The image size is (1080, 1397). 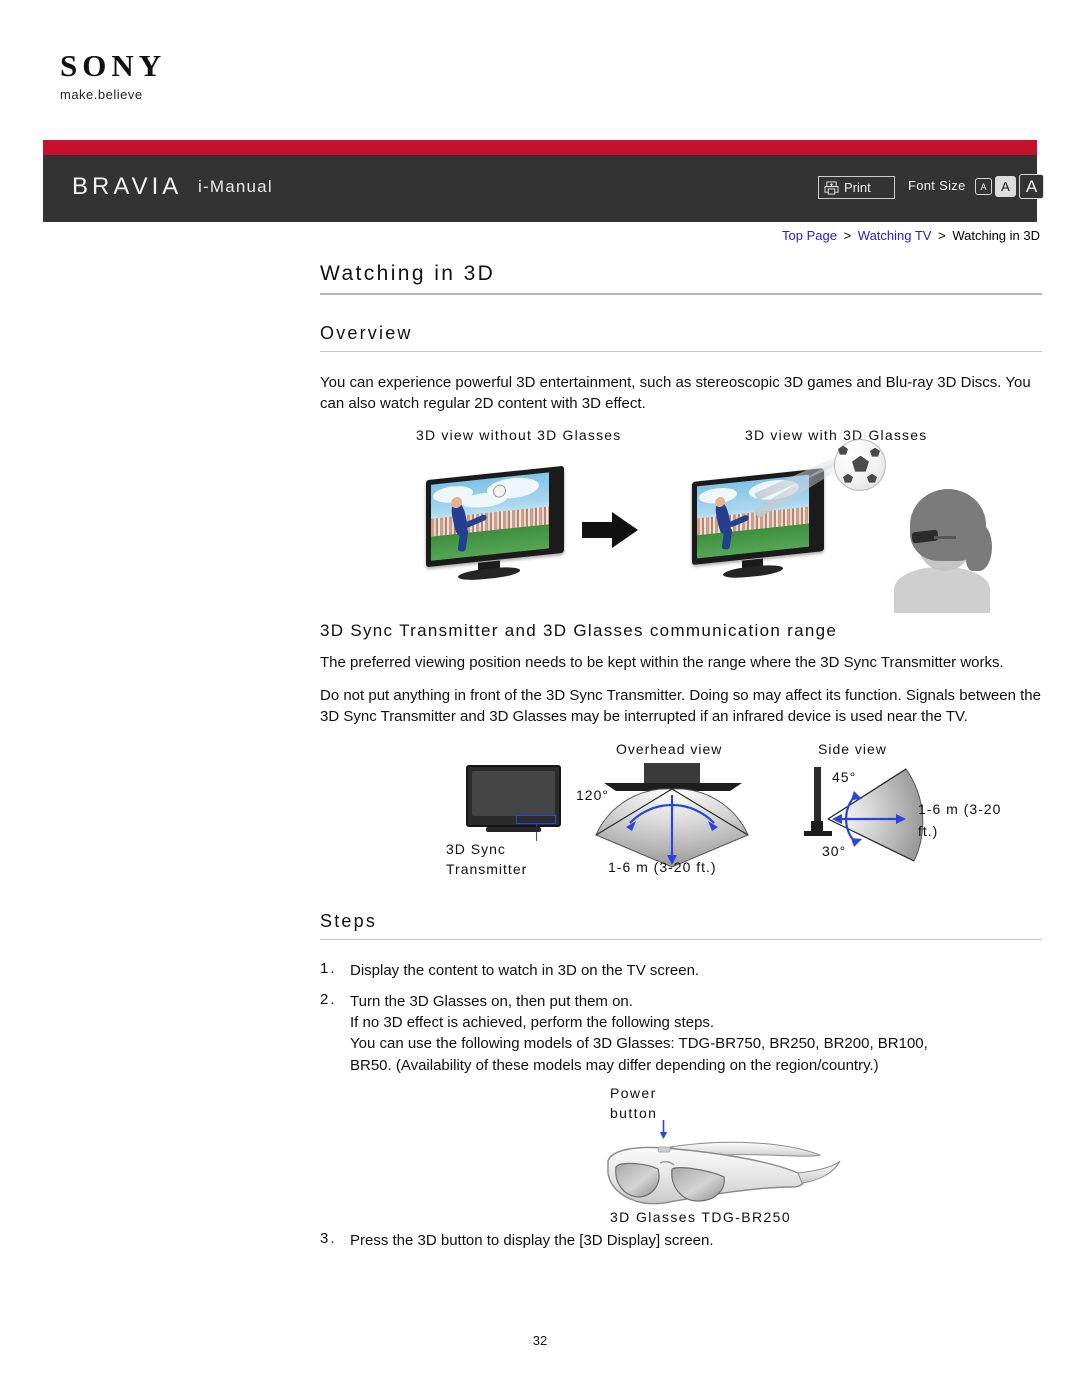 I want to click on header-accent-stripe, so click(x=540, y=147).